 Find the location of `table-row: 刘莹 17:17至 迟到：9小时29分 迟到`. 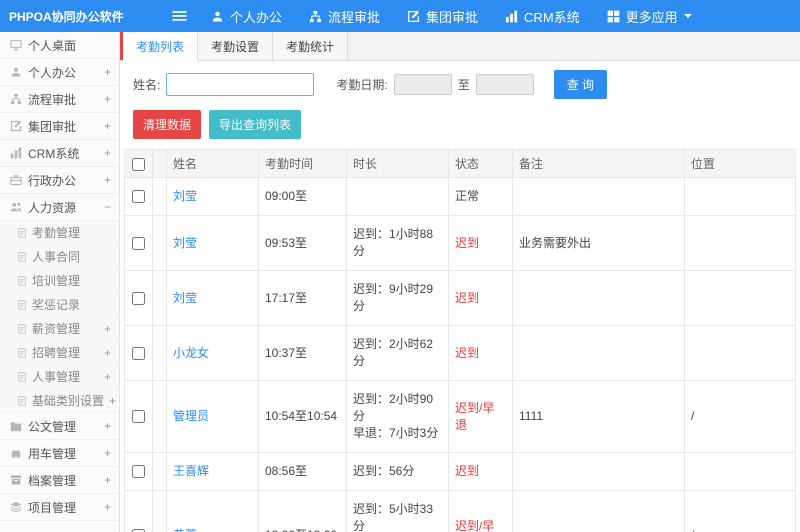

table-row: 刘莹 17:17至 迟到：9小时29分 迟到 is located at coordinates (460, 298).